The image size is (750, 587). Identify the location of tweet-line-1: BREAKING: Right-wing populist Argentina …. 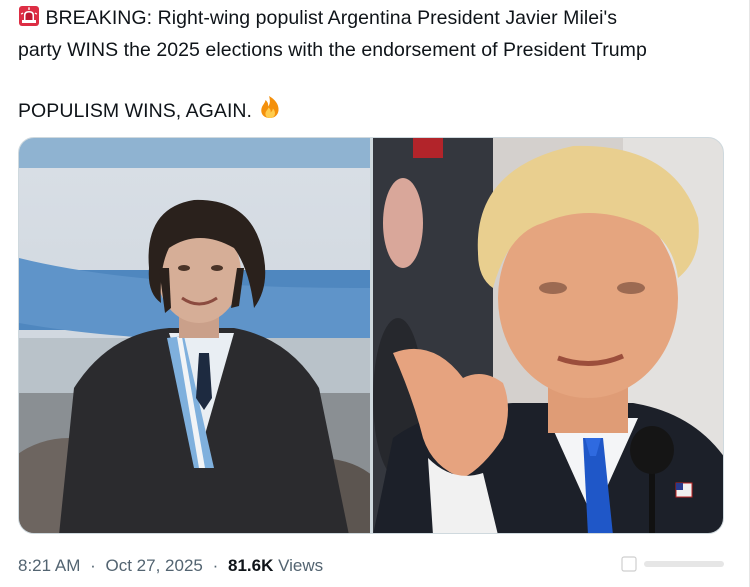
(375, 20).